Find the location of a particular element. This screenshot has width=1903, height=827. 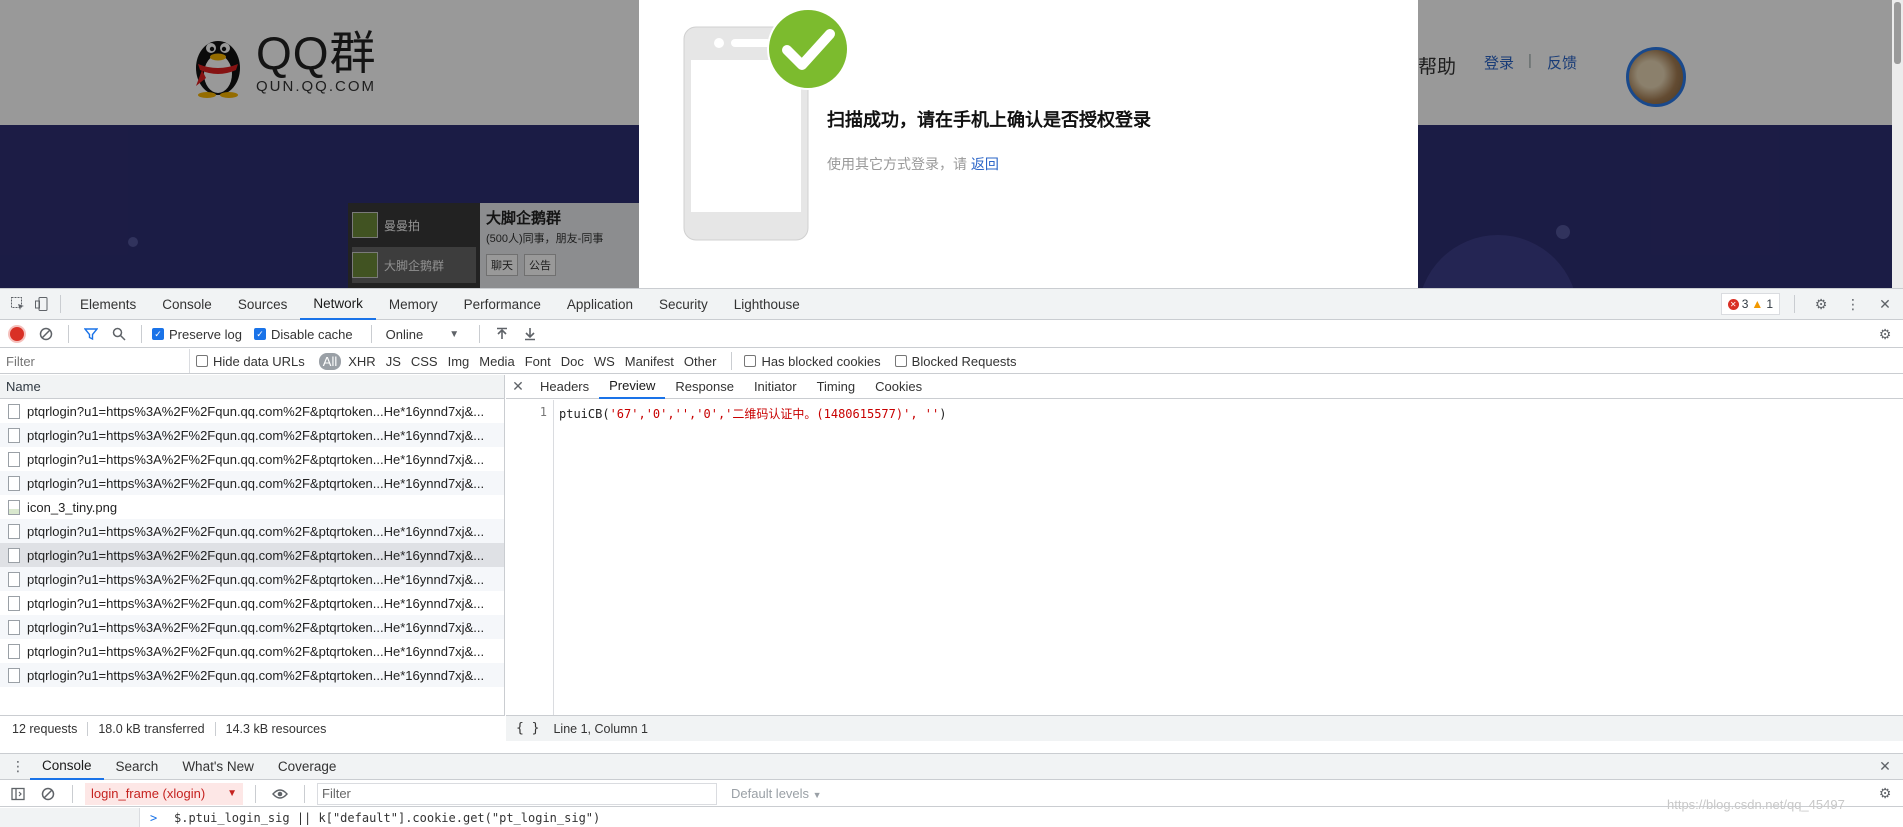

table-row: icon_3_tiny.png is located at coordinates (252, 507).